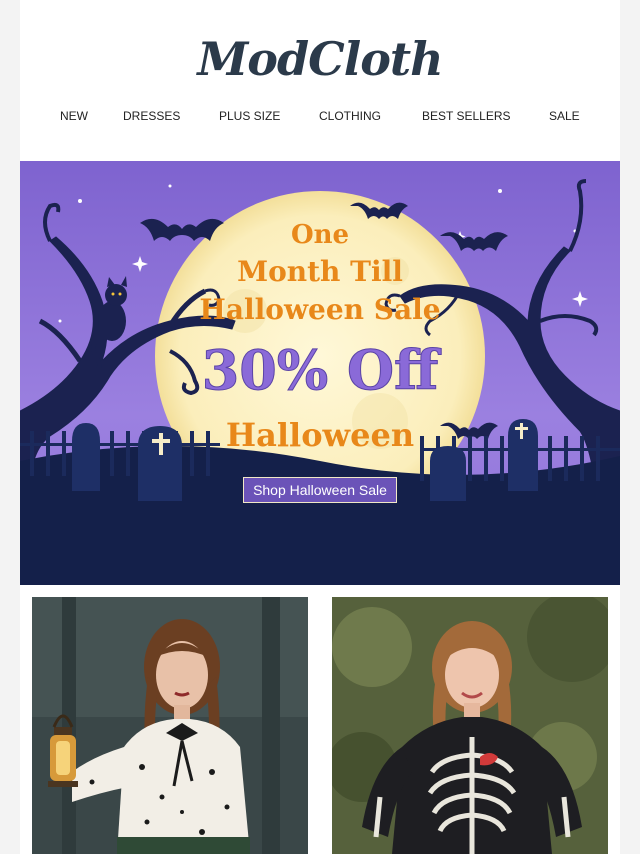  I want to click on lantern-blouse-photo, so click(170, 725).